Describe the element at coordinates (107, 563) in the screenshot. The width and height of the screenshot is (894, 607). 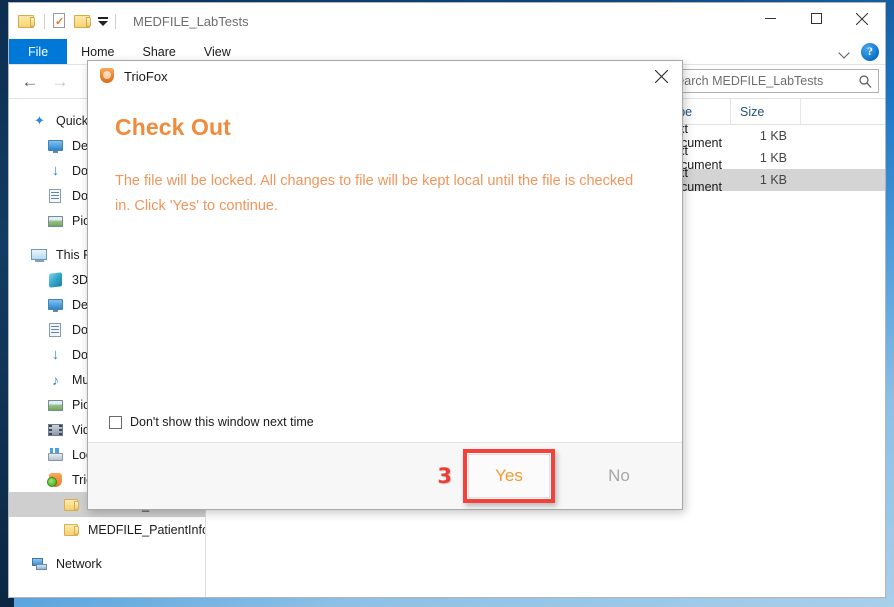
I see `sidebar-item-network: Network` at that location.